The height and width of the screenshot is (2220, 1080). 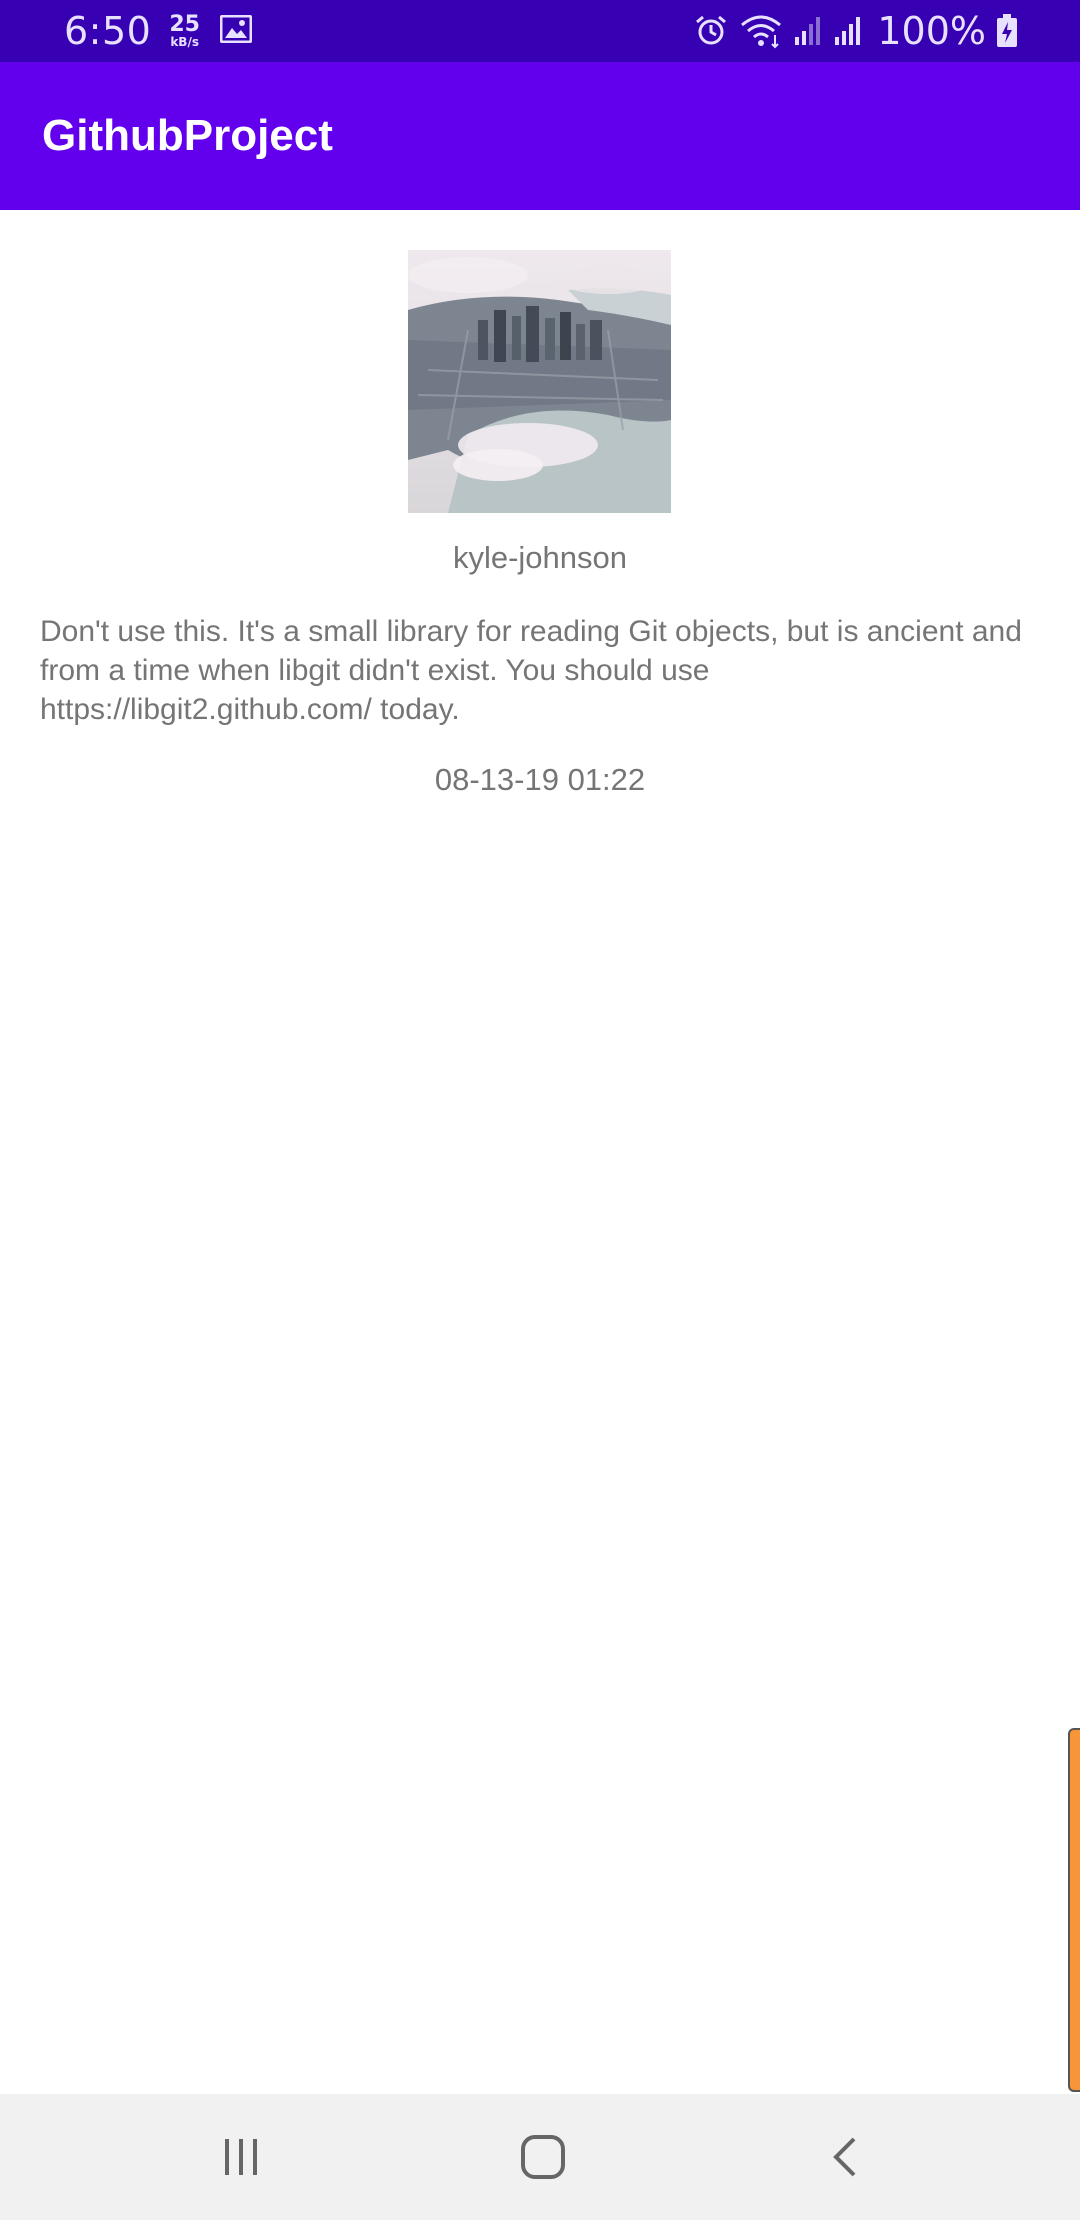 I want to click on owner-name: kyle-johnson, so click(x=540, y=557).